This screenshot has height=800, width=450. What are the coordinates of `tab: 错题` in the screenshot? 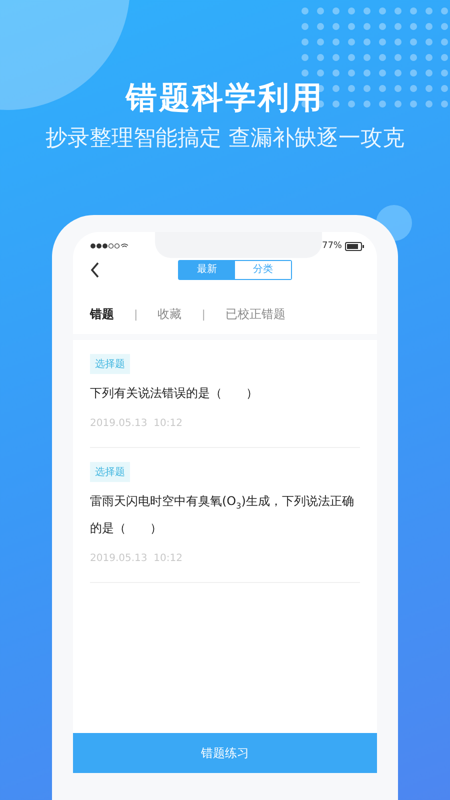 It's located at (102, 314).